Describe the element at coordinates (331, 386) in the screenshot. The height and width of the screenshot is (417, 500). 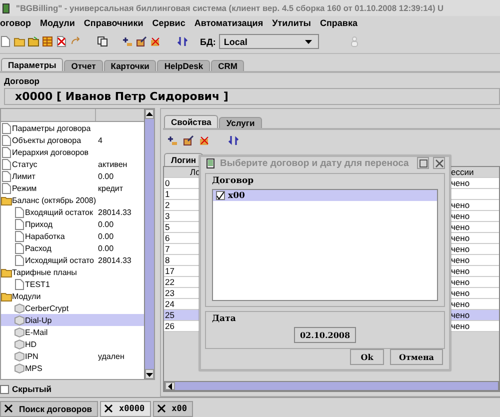
I see `horizontal-scrollbar` at that location.